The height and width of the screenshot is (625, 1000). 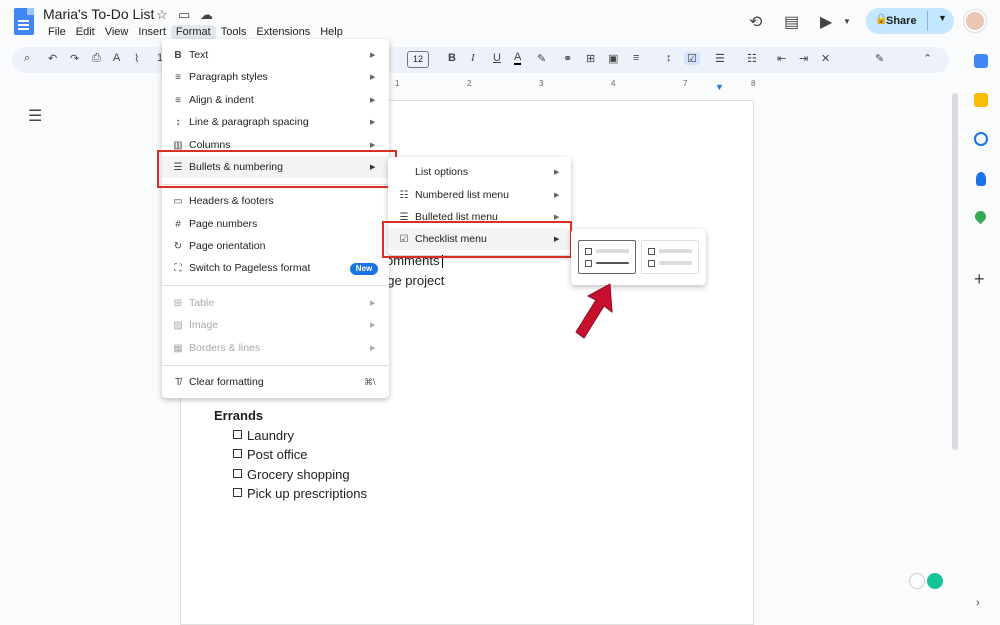 What do you see at coordinates (791, 22) in the screenshot?
I see `comments-icon: ▤` at bounding box center [791, 22].